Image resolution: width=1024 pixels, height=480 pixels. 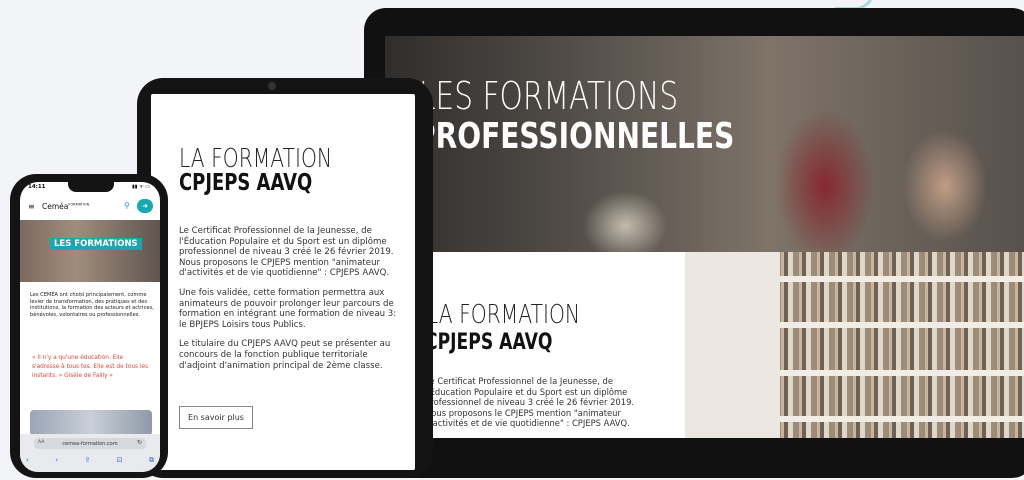 I want to click on hero-title-line2: PROFESSIONNELLES, so click(x=575, y=136).